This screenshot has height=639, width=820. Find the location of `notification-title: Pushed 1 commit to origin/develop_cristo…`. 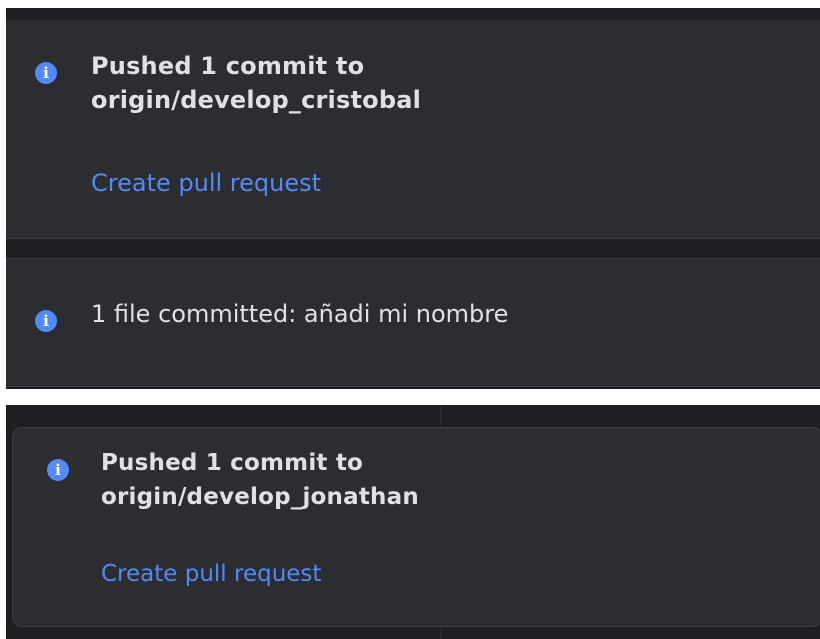

notification-title: Pushed 1 commit to origin/develop_cristo… is located at coordinates (256, 83).